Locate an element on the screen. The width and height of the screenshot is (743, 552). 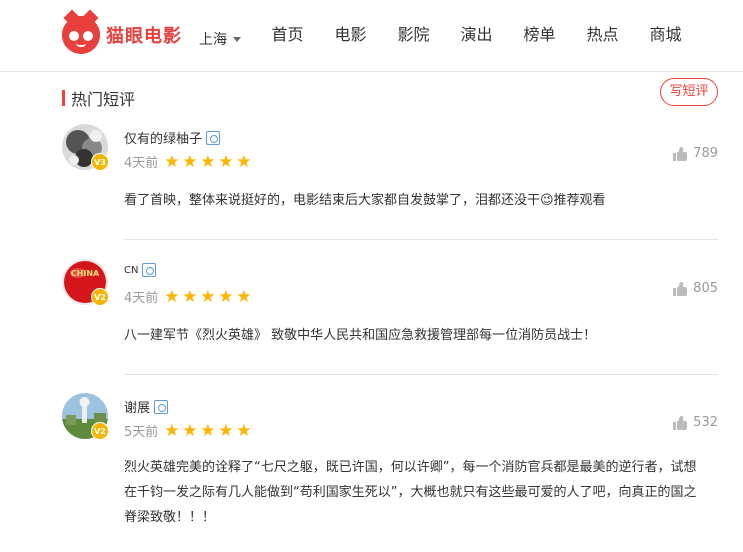
avatar-label: CHINA is located at coordinates (85, 273).